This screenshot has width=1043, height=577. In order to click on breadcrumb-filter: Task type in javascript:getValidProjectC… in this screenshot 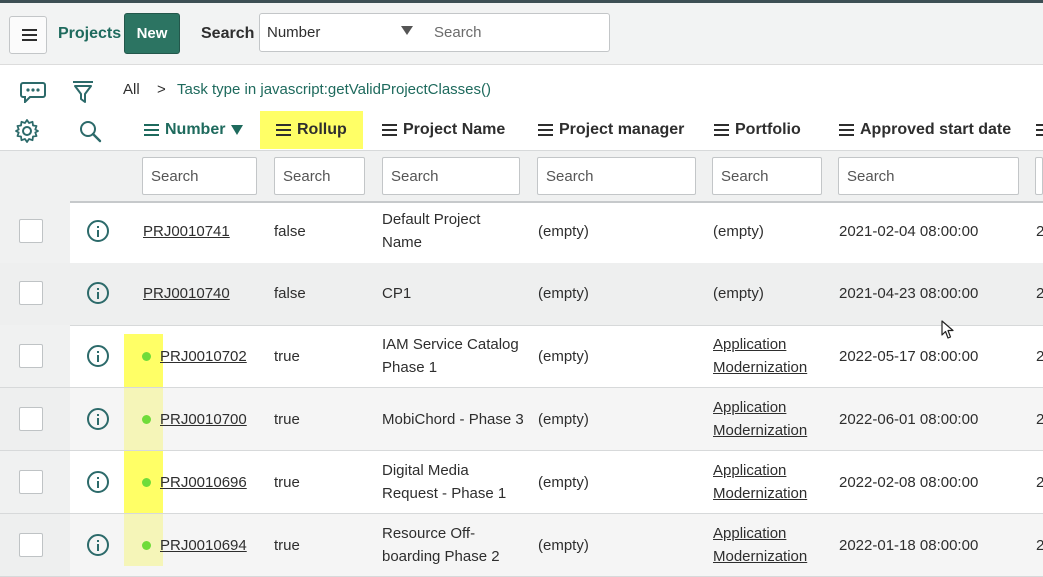, I will do `click(334, 89)`.